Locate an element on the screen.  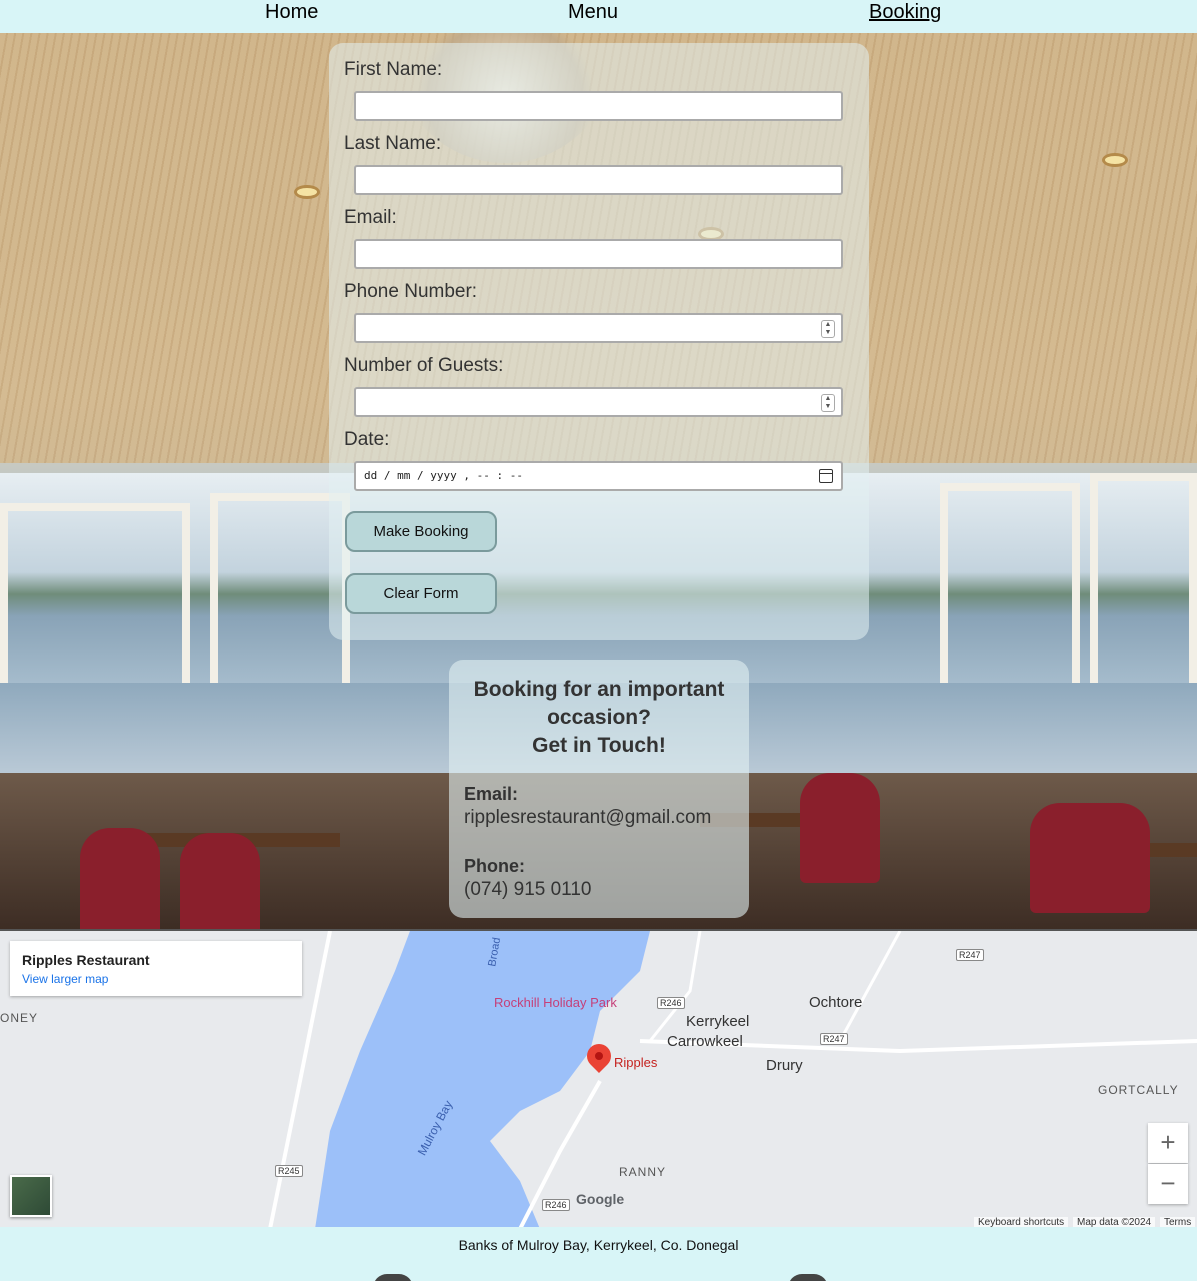
contact-email-label: Email: is located at coordinates (491, 794).